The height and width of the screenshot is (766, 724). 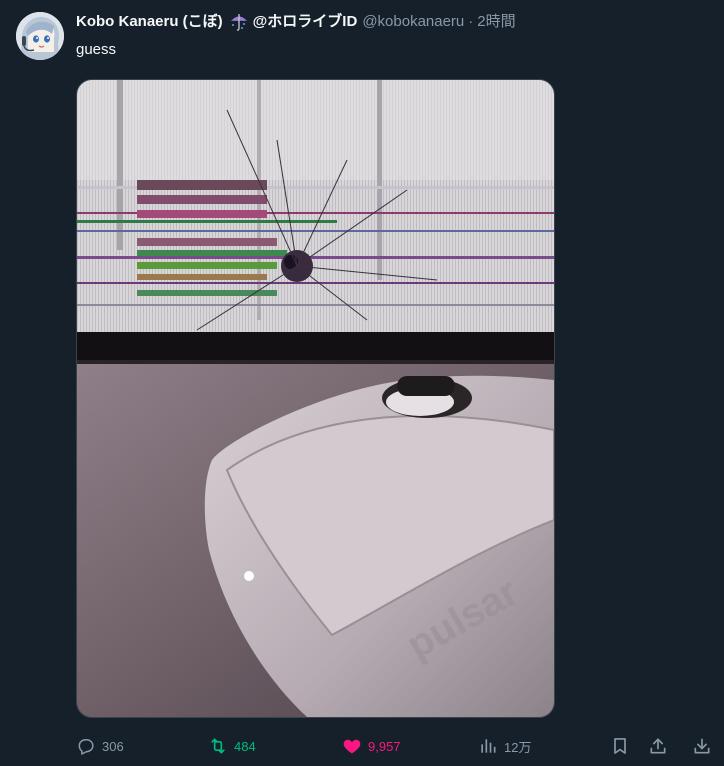 I want to click on reply-count: 306, so click(x=113, y=746).